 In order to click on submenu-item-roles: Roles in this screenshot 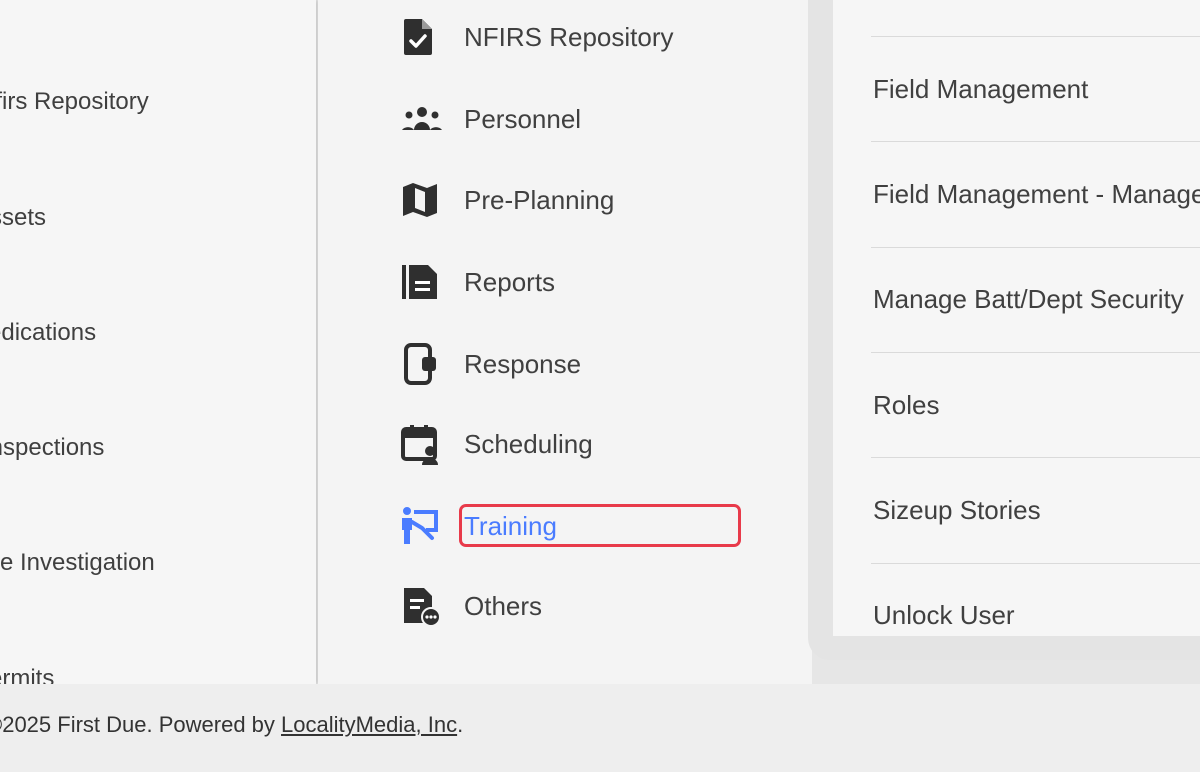, I will do `click(906, 405)`.